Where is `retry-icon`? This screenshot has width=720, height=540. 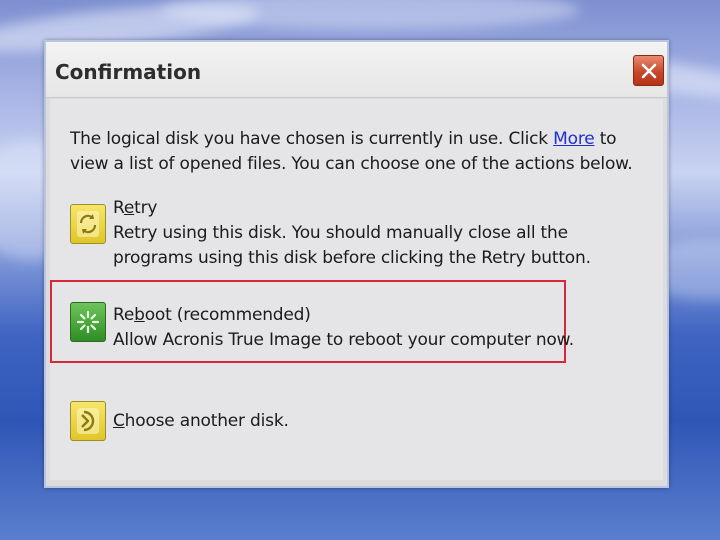
retry-icon is located at coordinates (88, 224).